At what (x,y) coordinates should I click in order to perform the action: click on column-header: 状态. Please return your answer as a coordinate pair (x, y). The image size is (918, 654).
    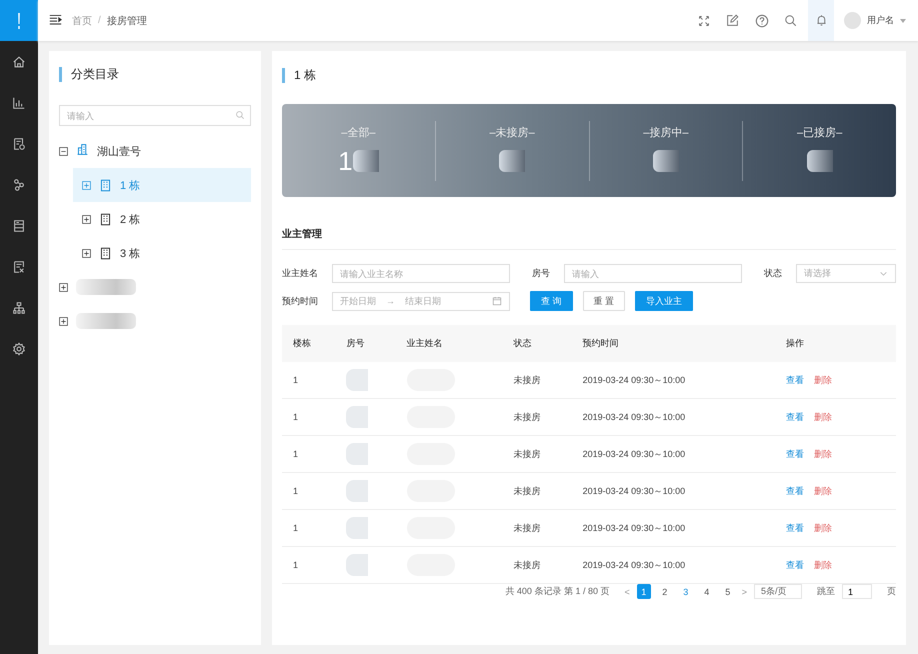
    Looking at the image, I should click on (537, 343).